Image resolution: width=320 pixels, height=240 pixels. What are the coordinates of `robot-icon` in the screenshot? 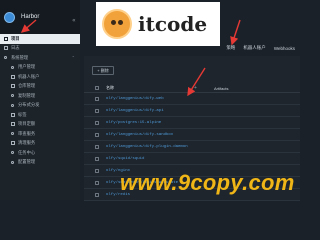 It's located at (12, 76).